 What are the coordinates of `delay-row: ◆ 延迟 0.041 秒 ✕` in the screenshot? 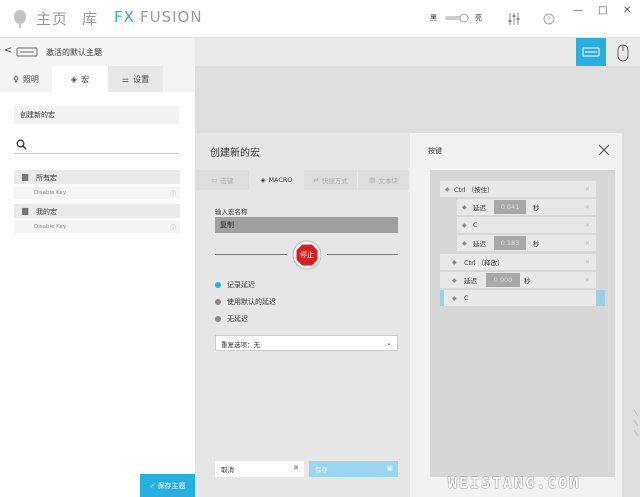 It's located at (526, 207).